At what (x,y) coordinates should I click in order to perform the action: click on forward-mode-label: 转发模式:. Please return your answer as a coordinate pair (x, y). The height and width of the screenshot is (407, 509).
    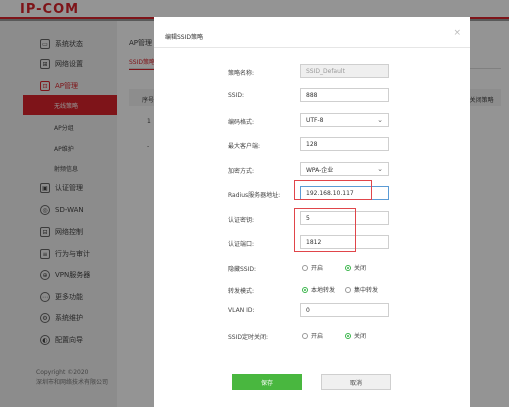
    Looking at the image, I should click on (241, 291).